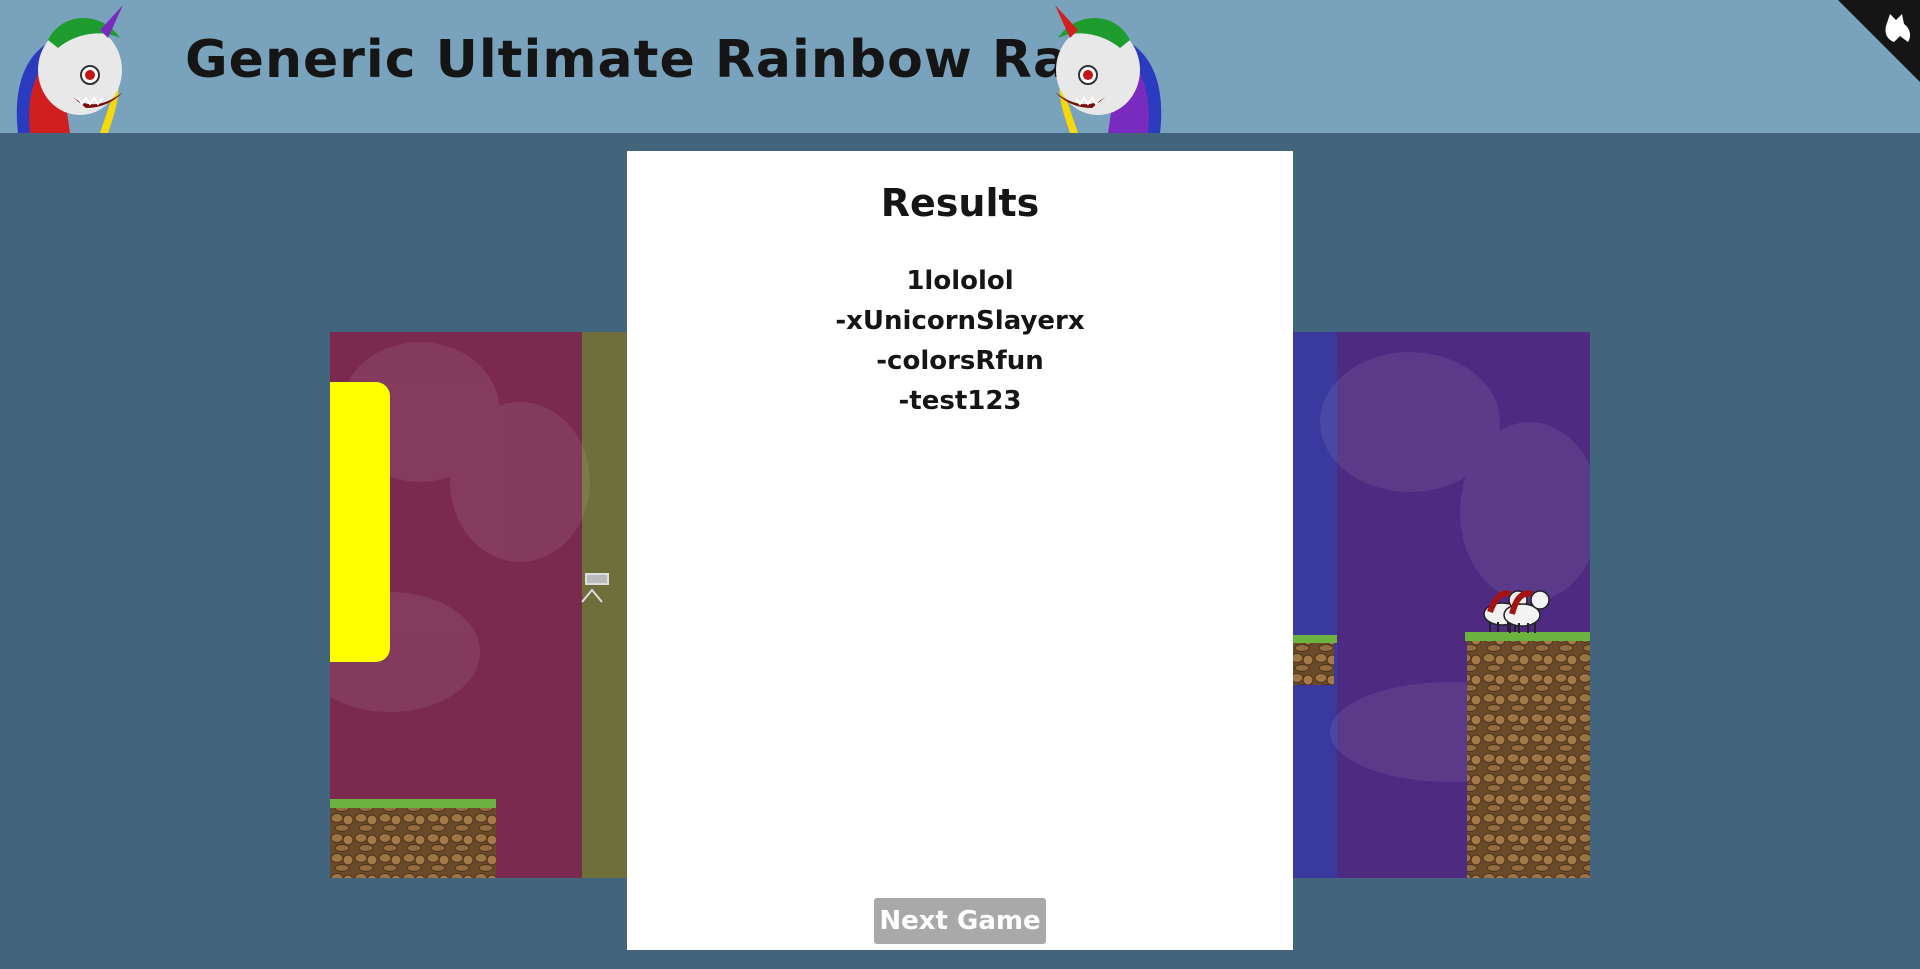 Image resolution: width=1920 pixels, height=969 pixels. Describe the element at coordinates (960, 321) in the screenshot. I see `result-entry: -xUnicornSlayerx` at that location.